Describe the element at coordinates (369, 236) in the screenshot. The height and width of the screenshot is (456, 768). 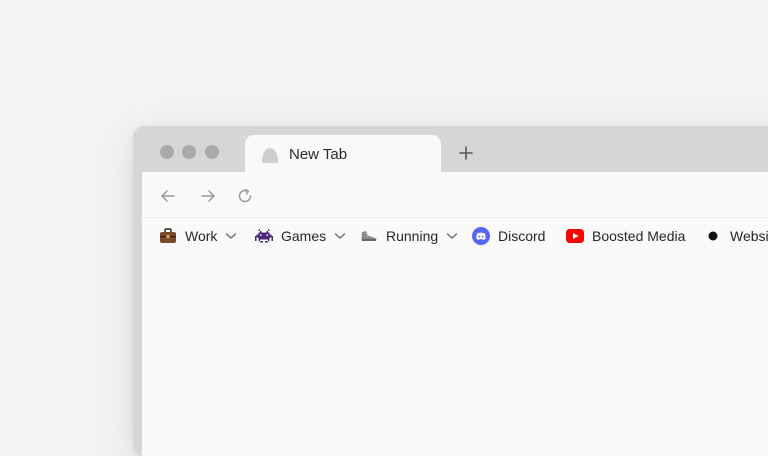
I see `running-shoe-icon` at that location.